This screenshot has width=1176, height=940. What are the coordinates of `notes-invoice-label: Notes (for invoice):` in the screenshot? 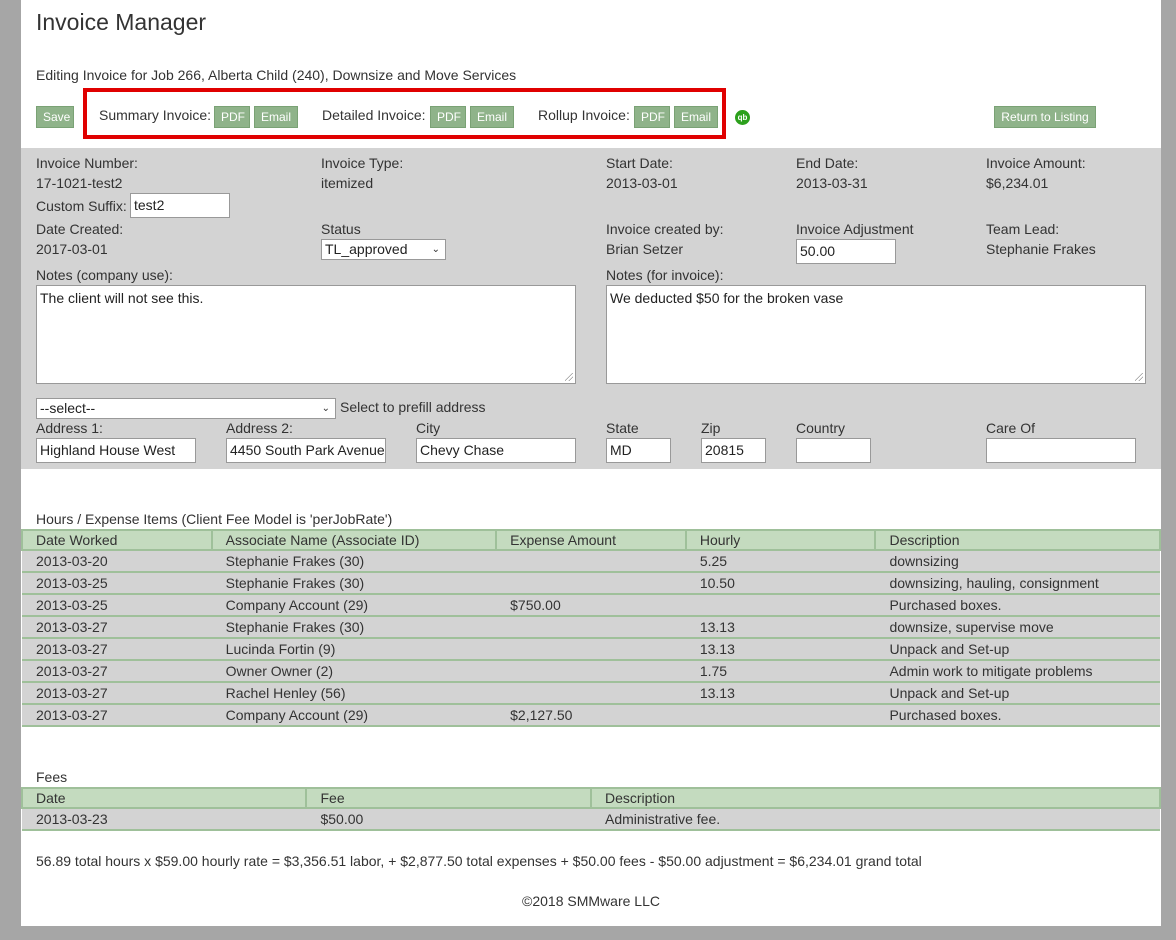 It's located at (665, 275).